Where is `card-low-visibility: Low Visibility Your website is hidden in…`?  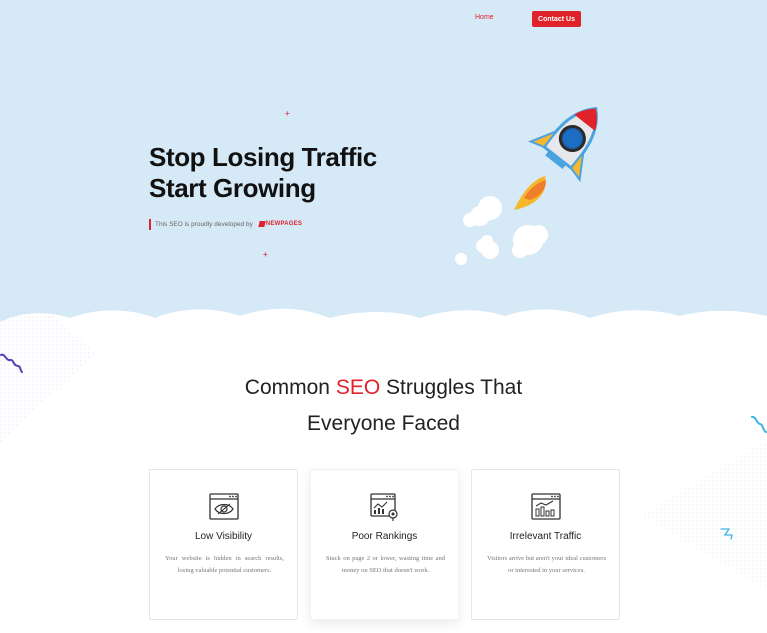 card-low-visibility: Low Visibility Your website is hidden in… is located at coordinates (223, 544).